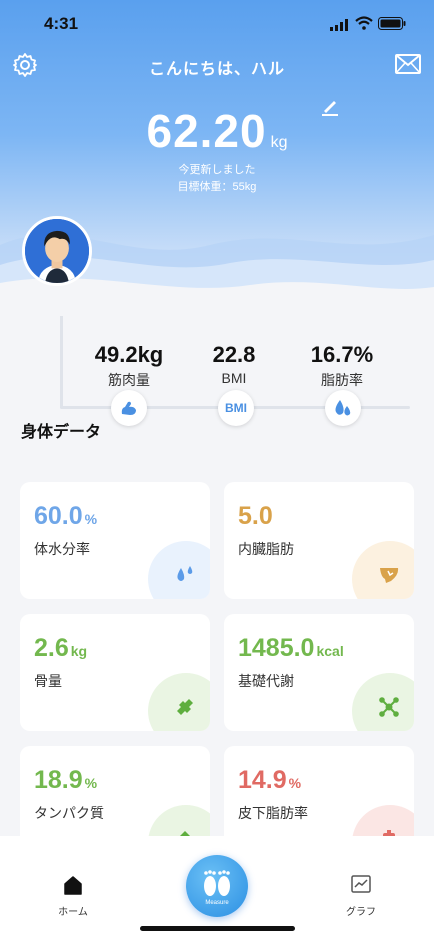 The image size is (434, 940). Describe the element at coordinates (217, 883) in the screenshot. I see `footprints-icon` at that location.